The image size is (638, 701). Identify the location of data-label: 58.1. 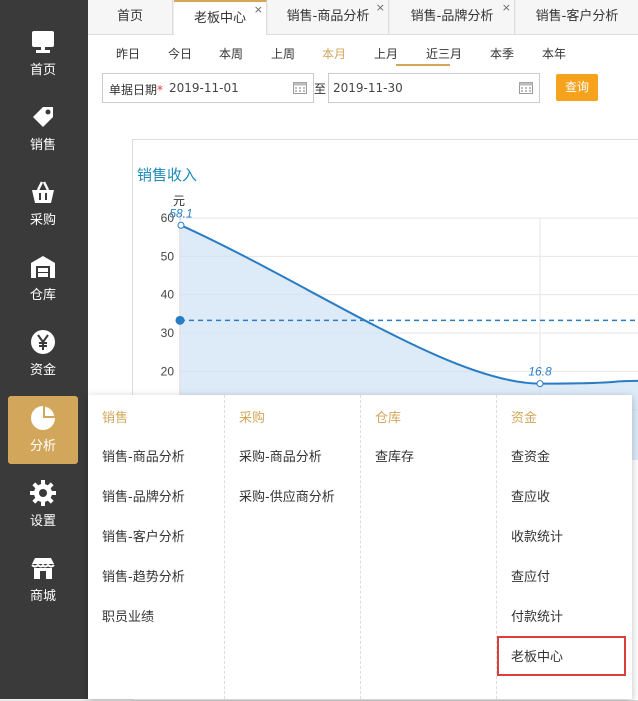
(180, 213).